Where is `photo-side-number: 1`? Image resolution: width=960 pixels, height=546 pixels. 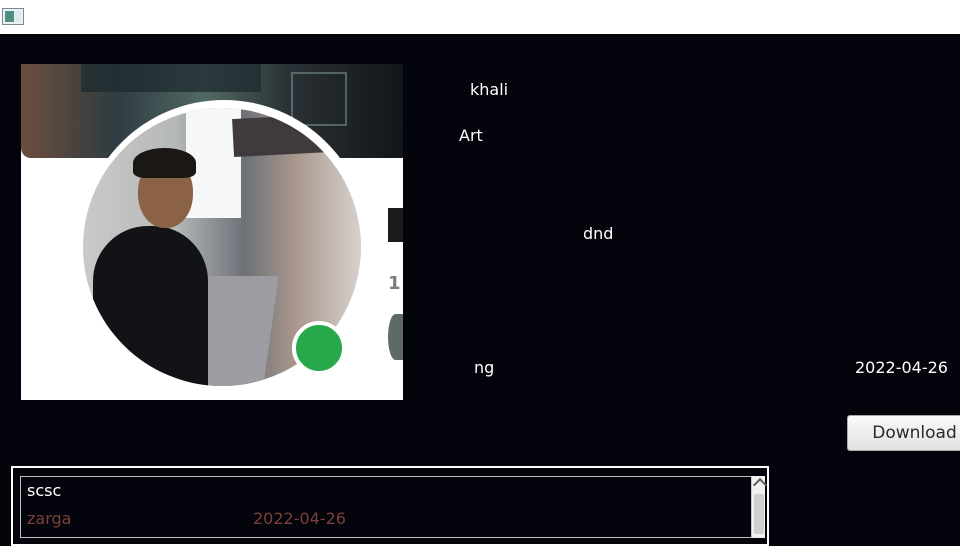 photo-side-number: 1 is located at coordinates (394, 283).